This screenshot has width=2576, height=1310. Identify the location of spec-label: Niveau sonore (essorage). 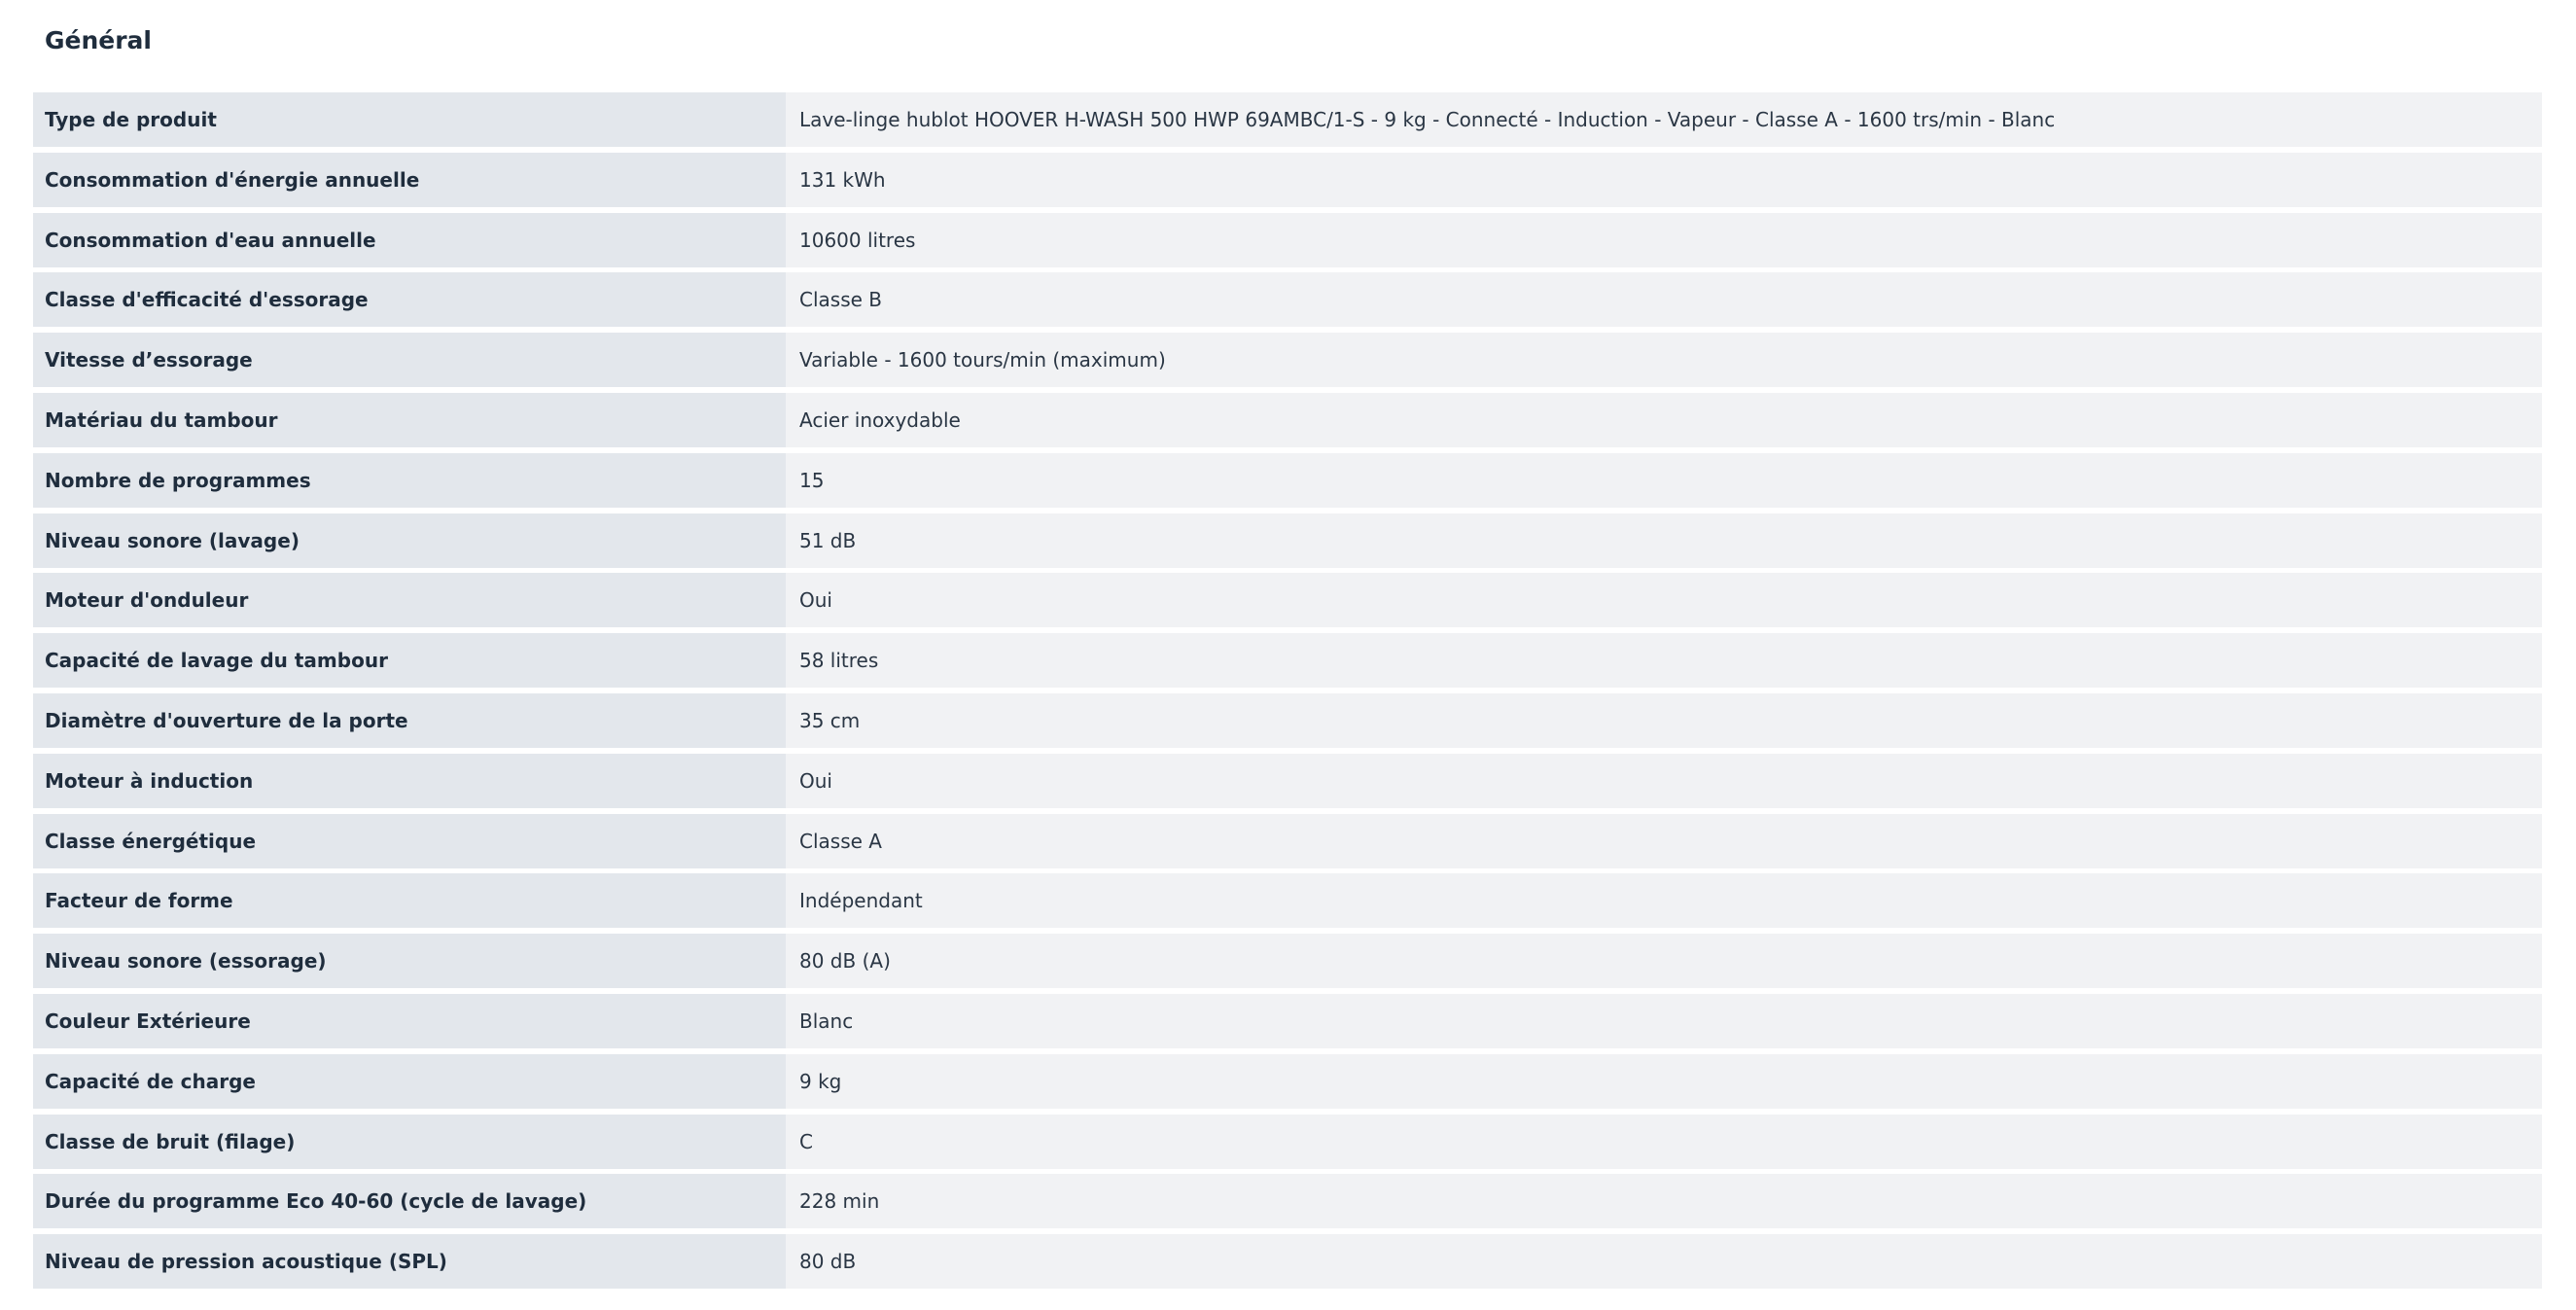
(410, 961).